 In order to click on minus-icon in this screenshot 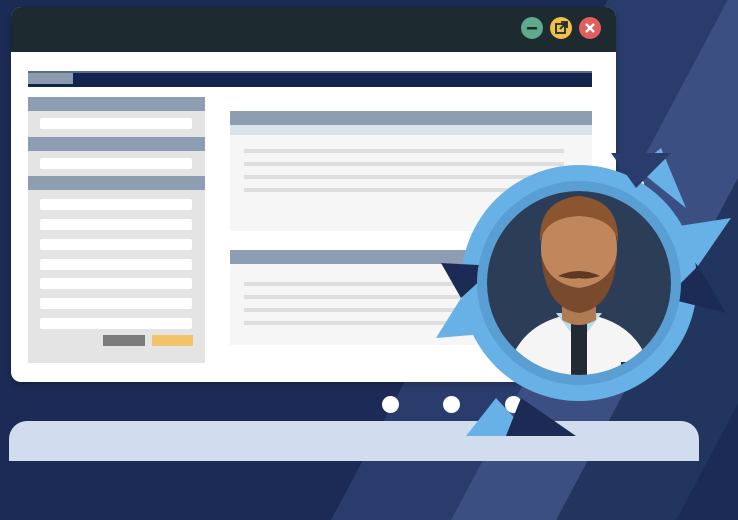, I will do `click(532, 28)`.